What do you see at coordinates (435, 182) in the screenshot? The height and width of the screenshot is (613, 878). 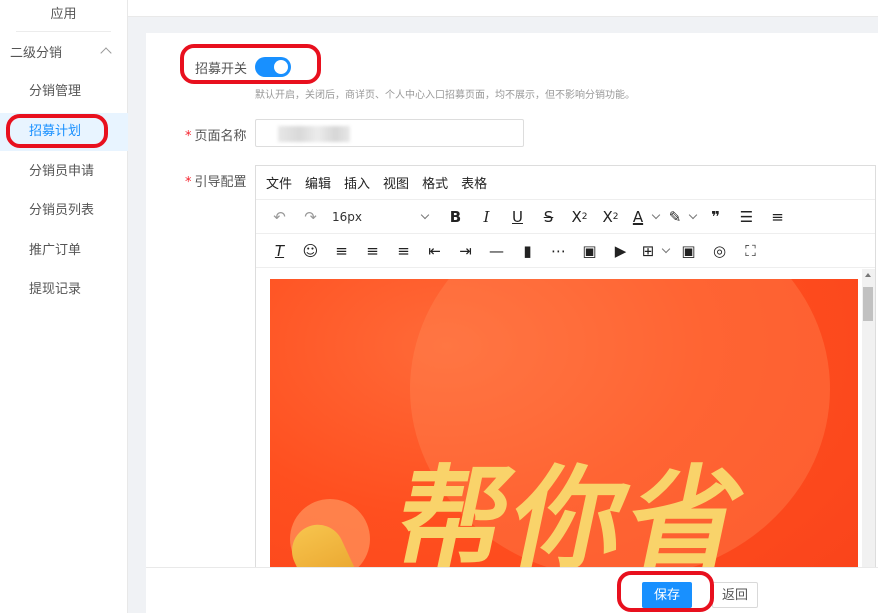 I see `menu-format: 格式` at bounding box center [435, 182].